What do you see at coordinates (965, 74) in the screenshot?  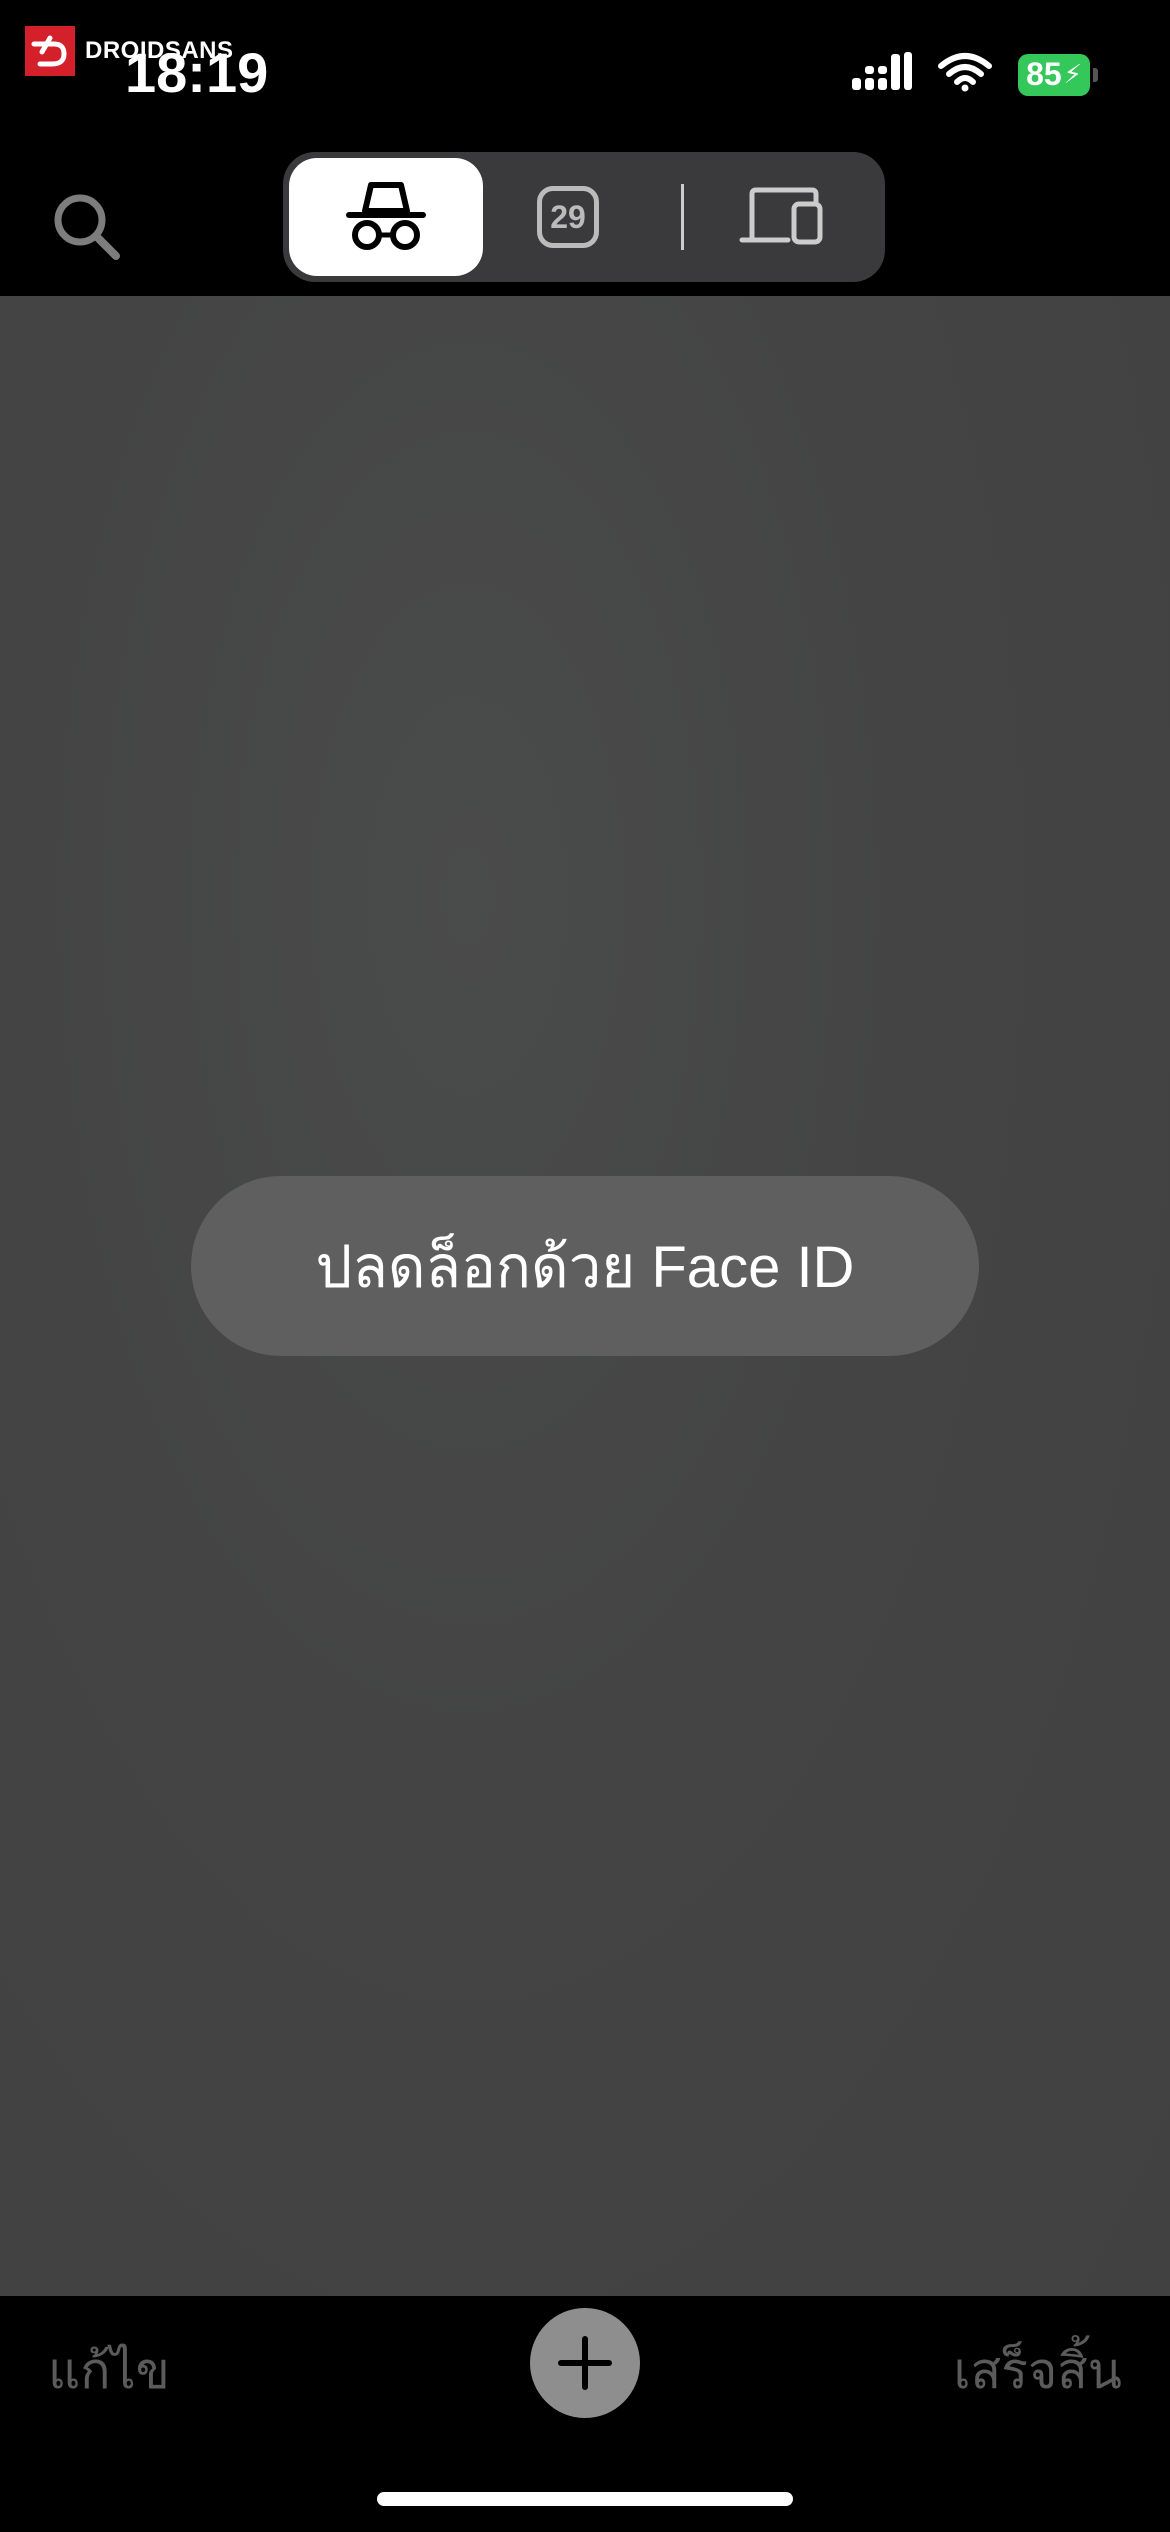 I see `wifi-icon` at bounding box center [965, 74].